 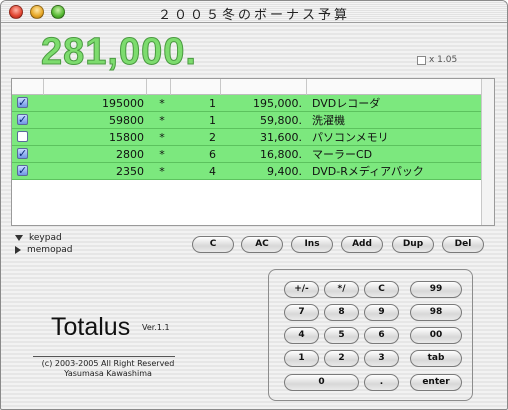 I want to click on header-op-column, so click(x=159, y=87).